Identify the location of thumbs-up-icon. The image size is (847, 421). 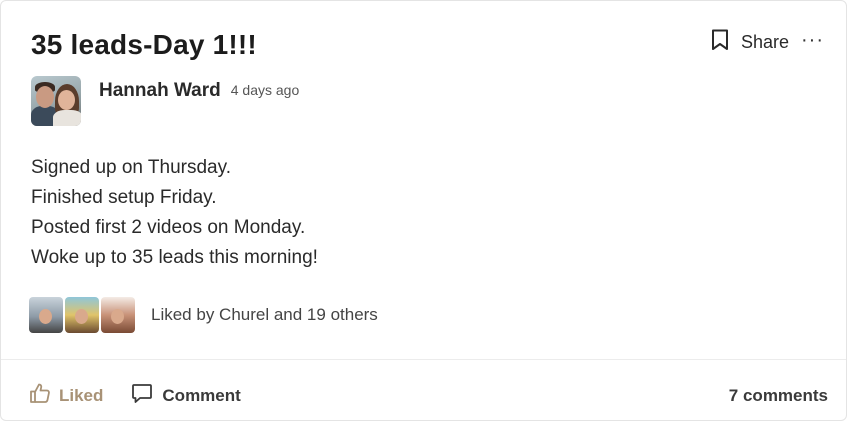
(40, 395).